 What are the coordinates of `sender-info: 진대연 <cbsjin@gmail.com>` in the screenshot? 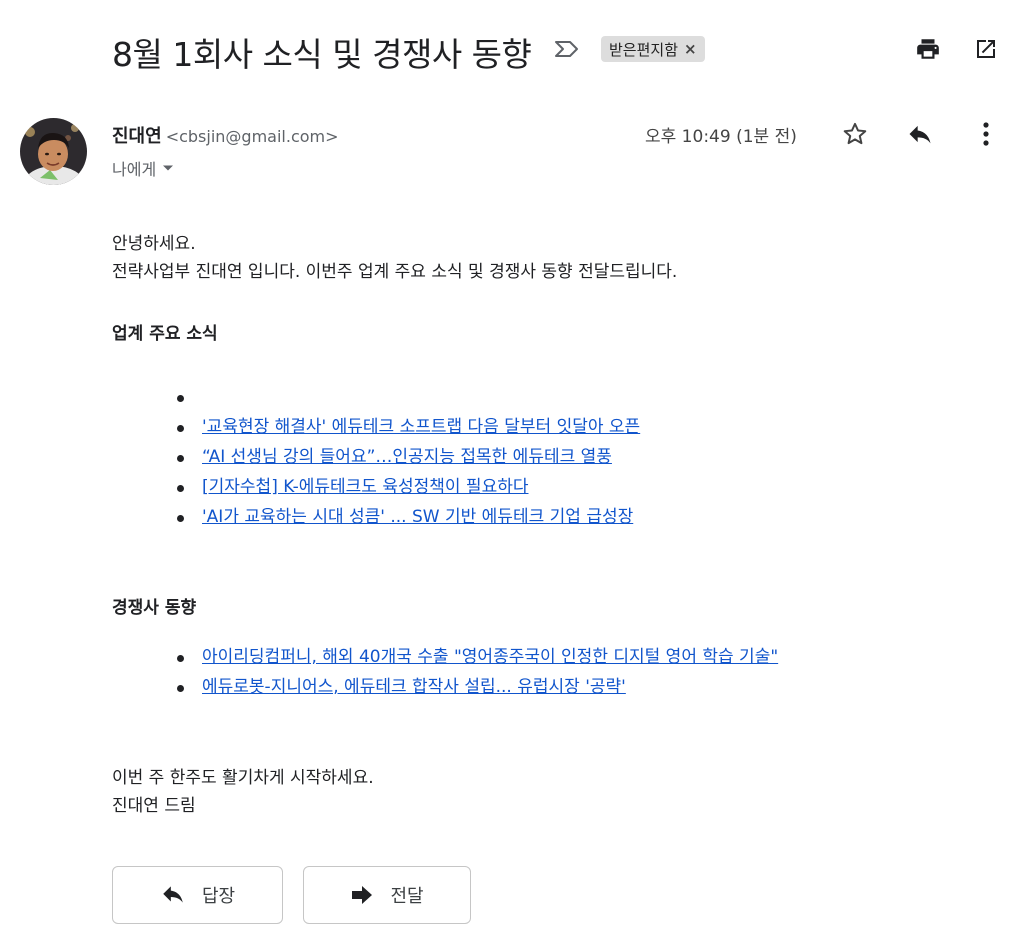 It's located at (225, 135).